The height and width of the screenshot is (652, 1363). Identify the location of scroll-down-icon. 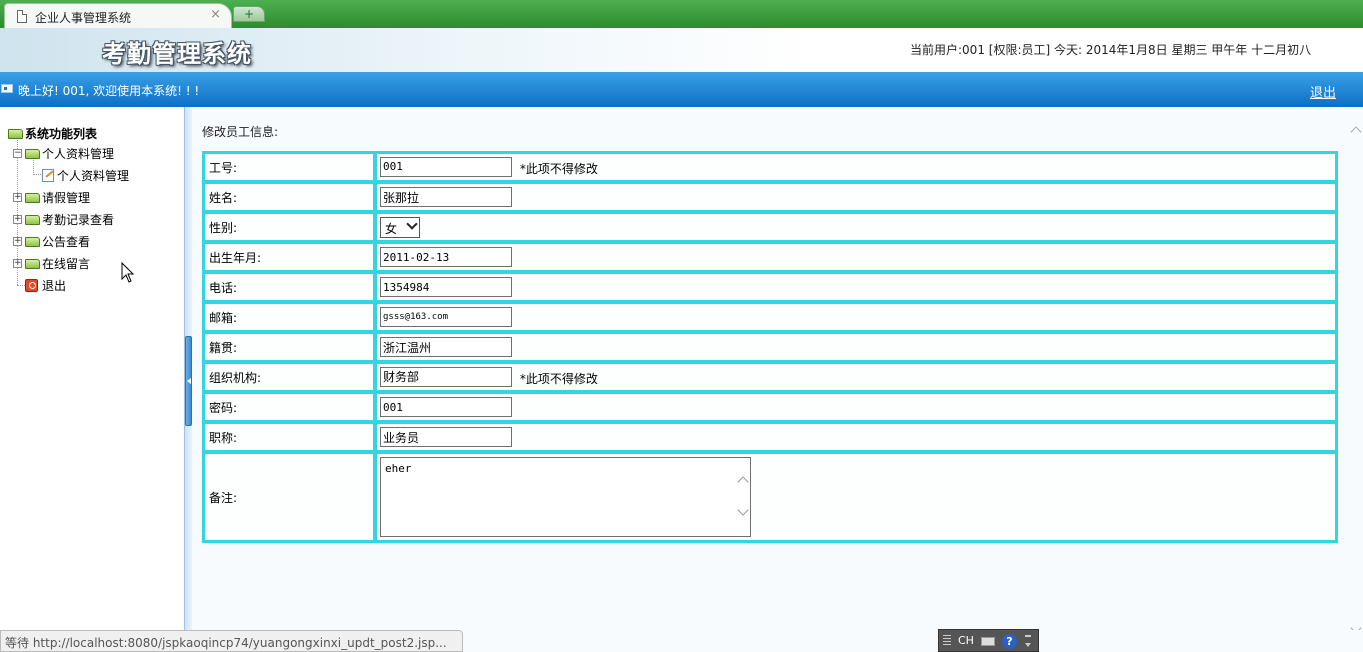
(743, 510).